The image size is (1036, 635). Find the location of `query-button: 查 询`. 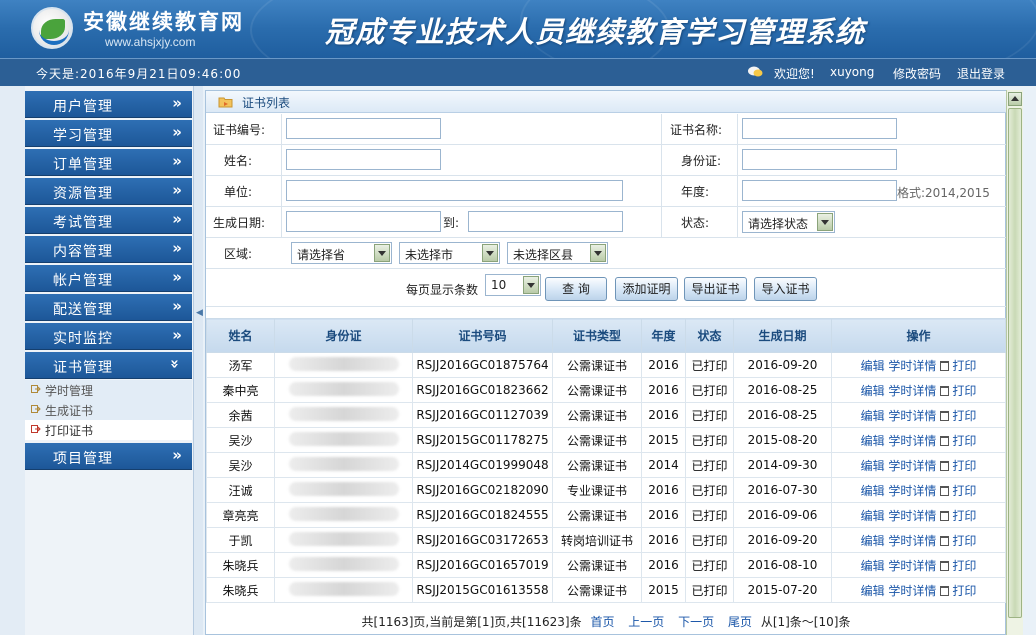

query-button: 查 询 is located at coordinates (576, 289).